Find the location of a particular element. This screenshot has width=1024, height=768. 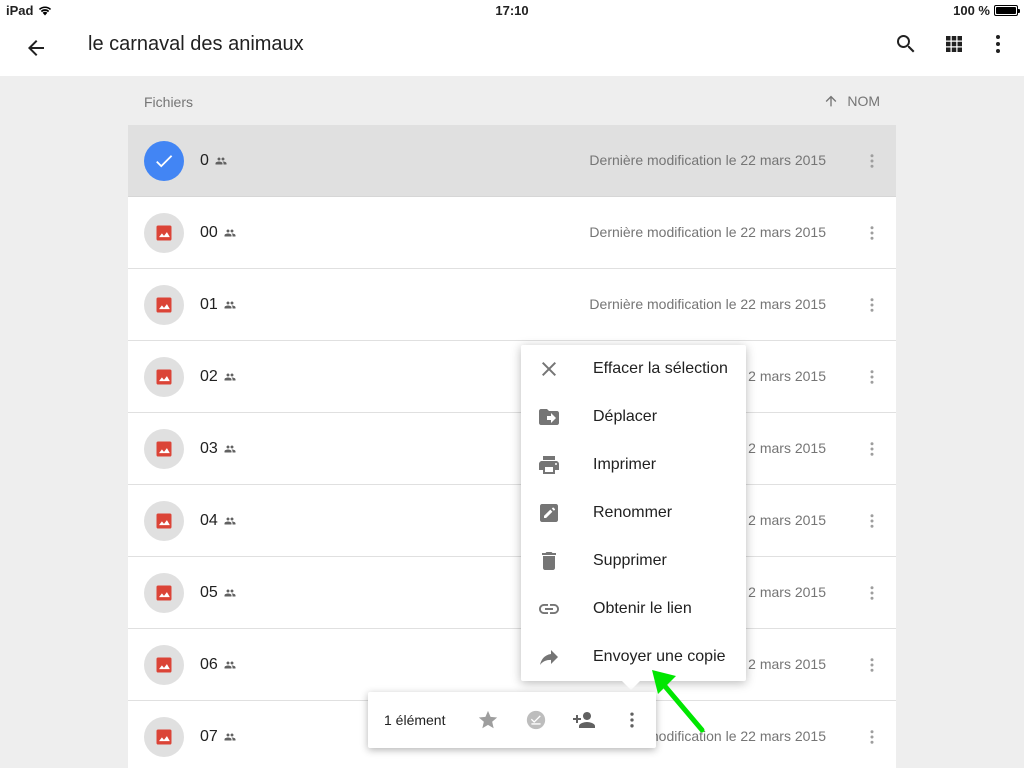

menu-item-close: Effacer la sélection is located at coordinates (633, 369).